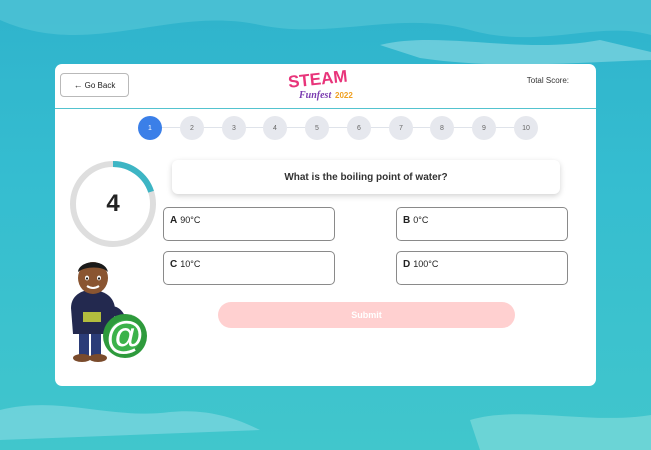 The image size is (651, 450). What do you see at coordinates (315, 95) in the screenshot?
I see `svg-text: Funfest` at bounding box center [315, 95].